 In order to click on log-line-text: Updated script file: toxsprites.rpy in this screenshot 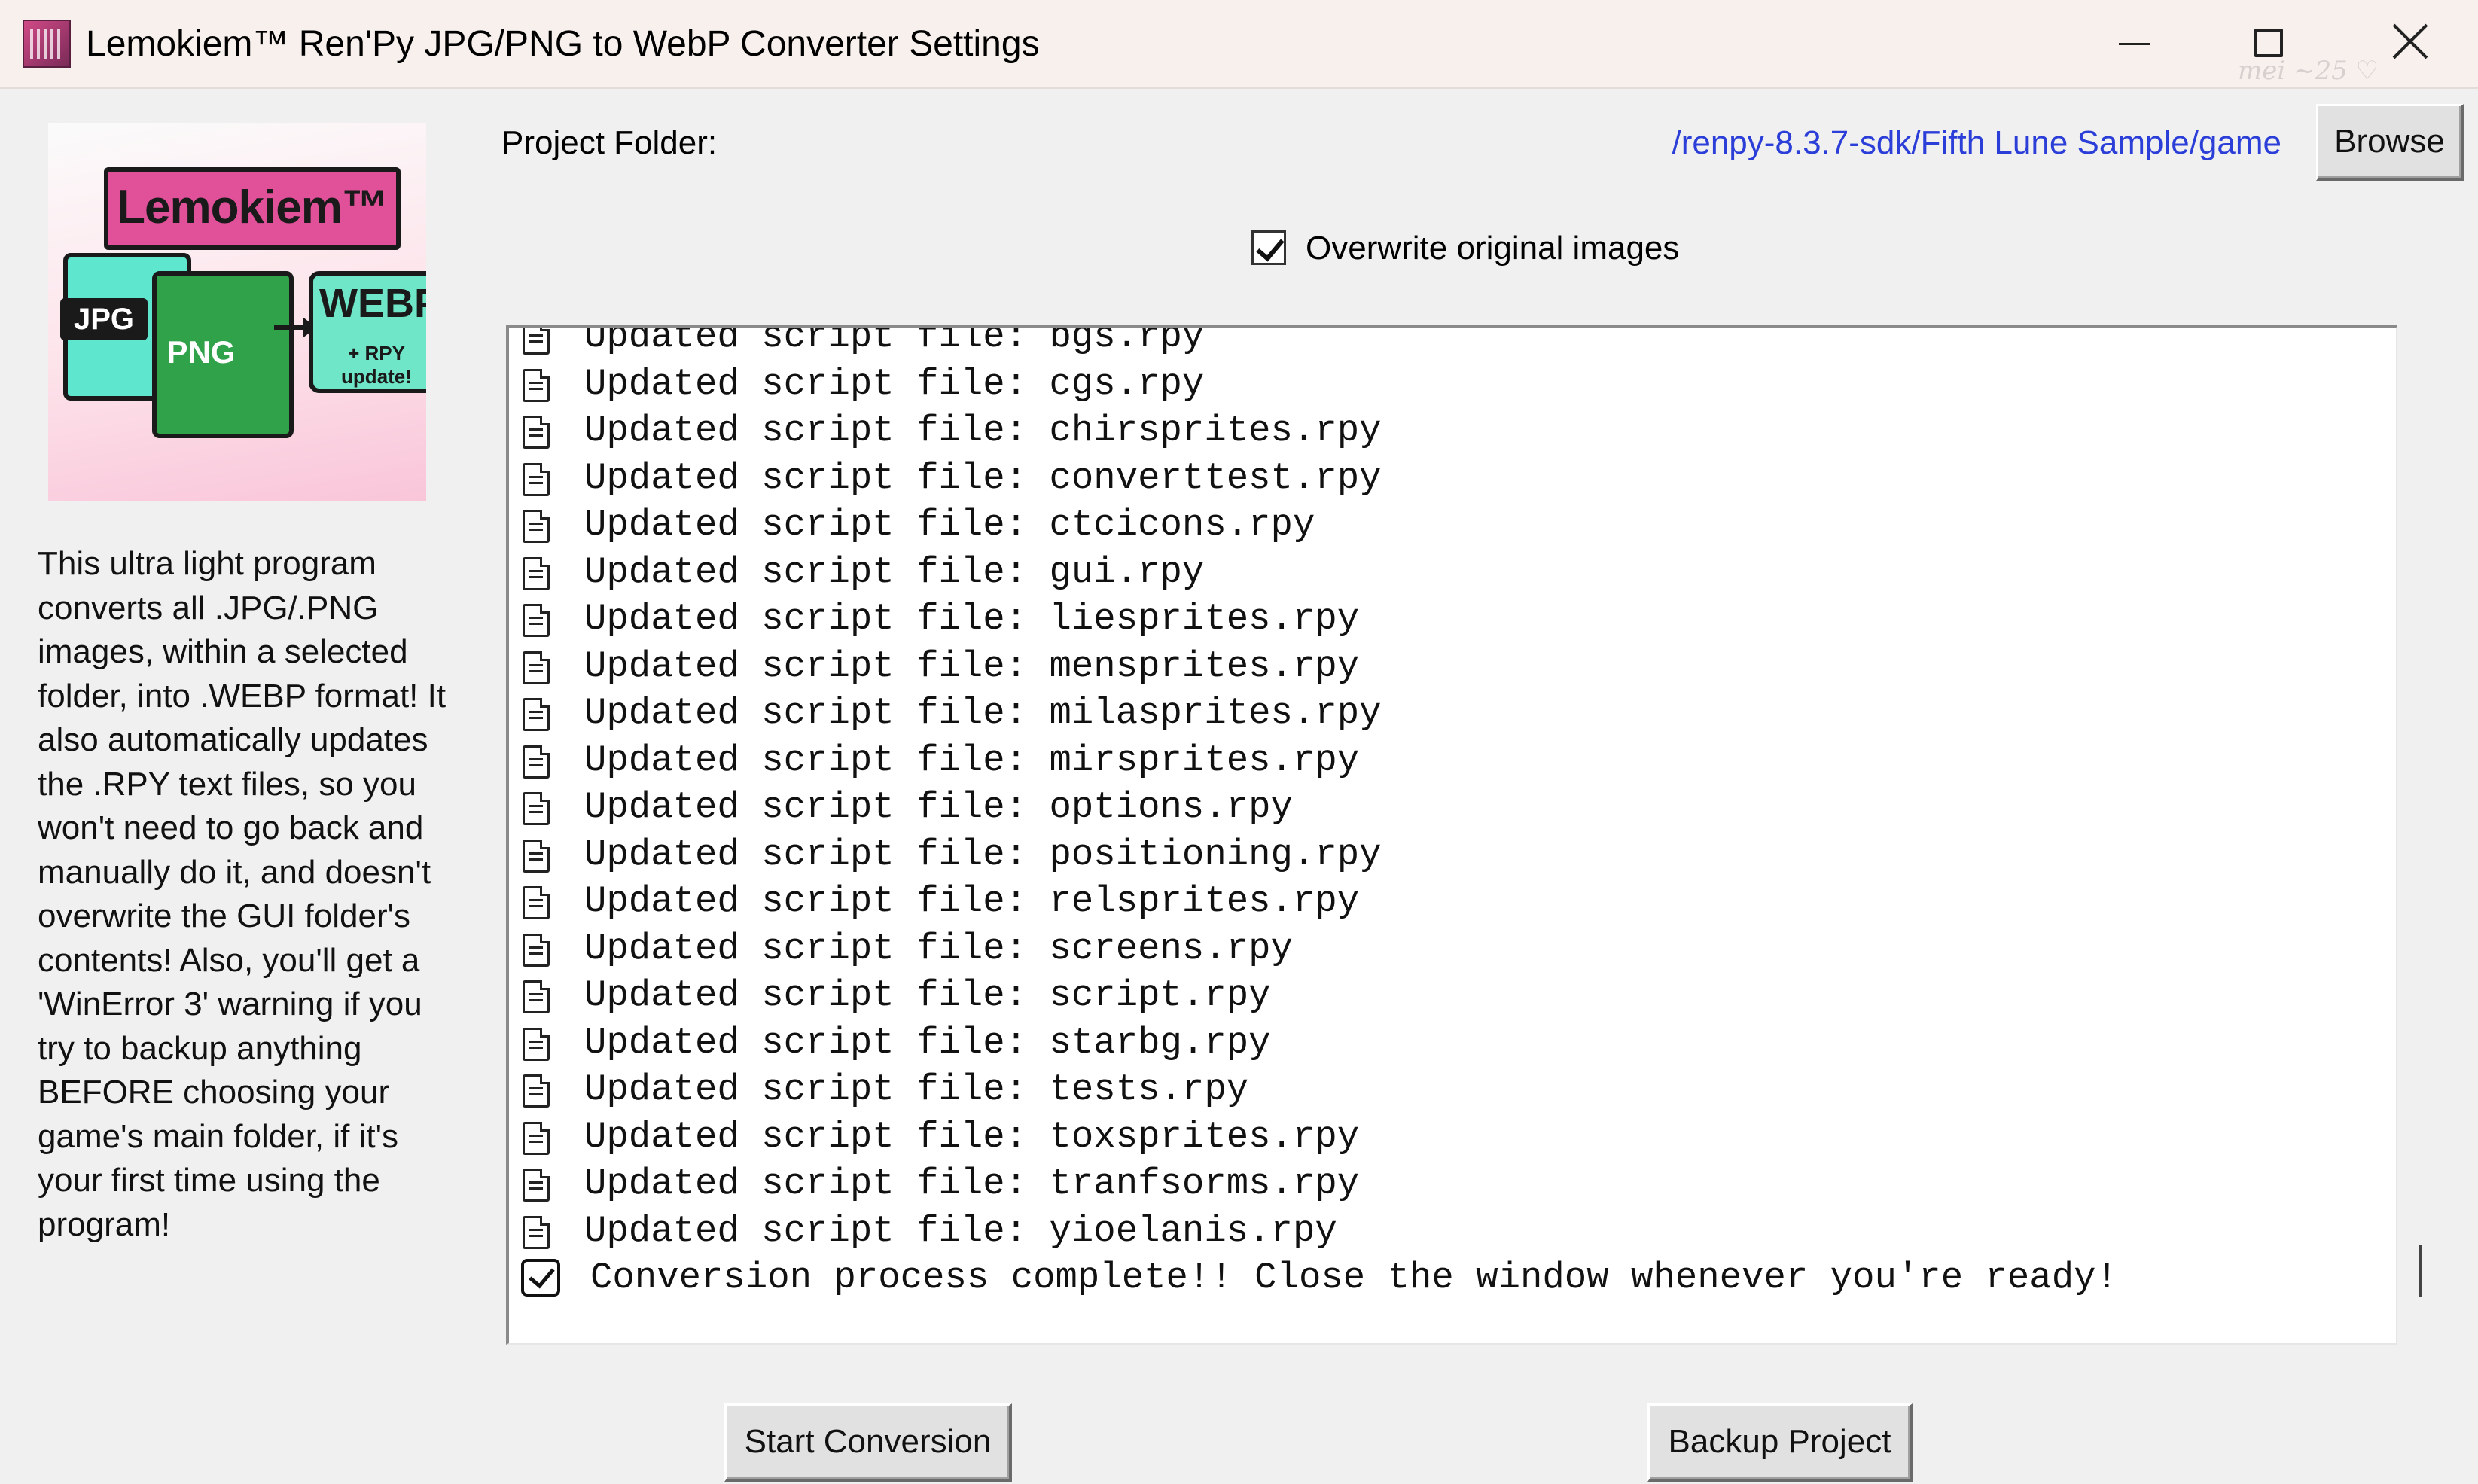, I will do `click(972, 1136)`.